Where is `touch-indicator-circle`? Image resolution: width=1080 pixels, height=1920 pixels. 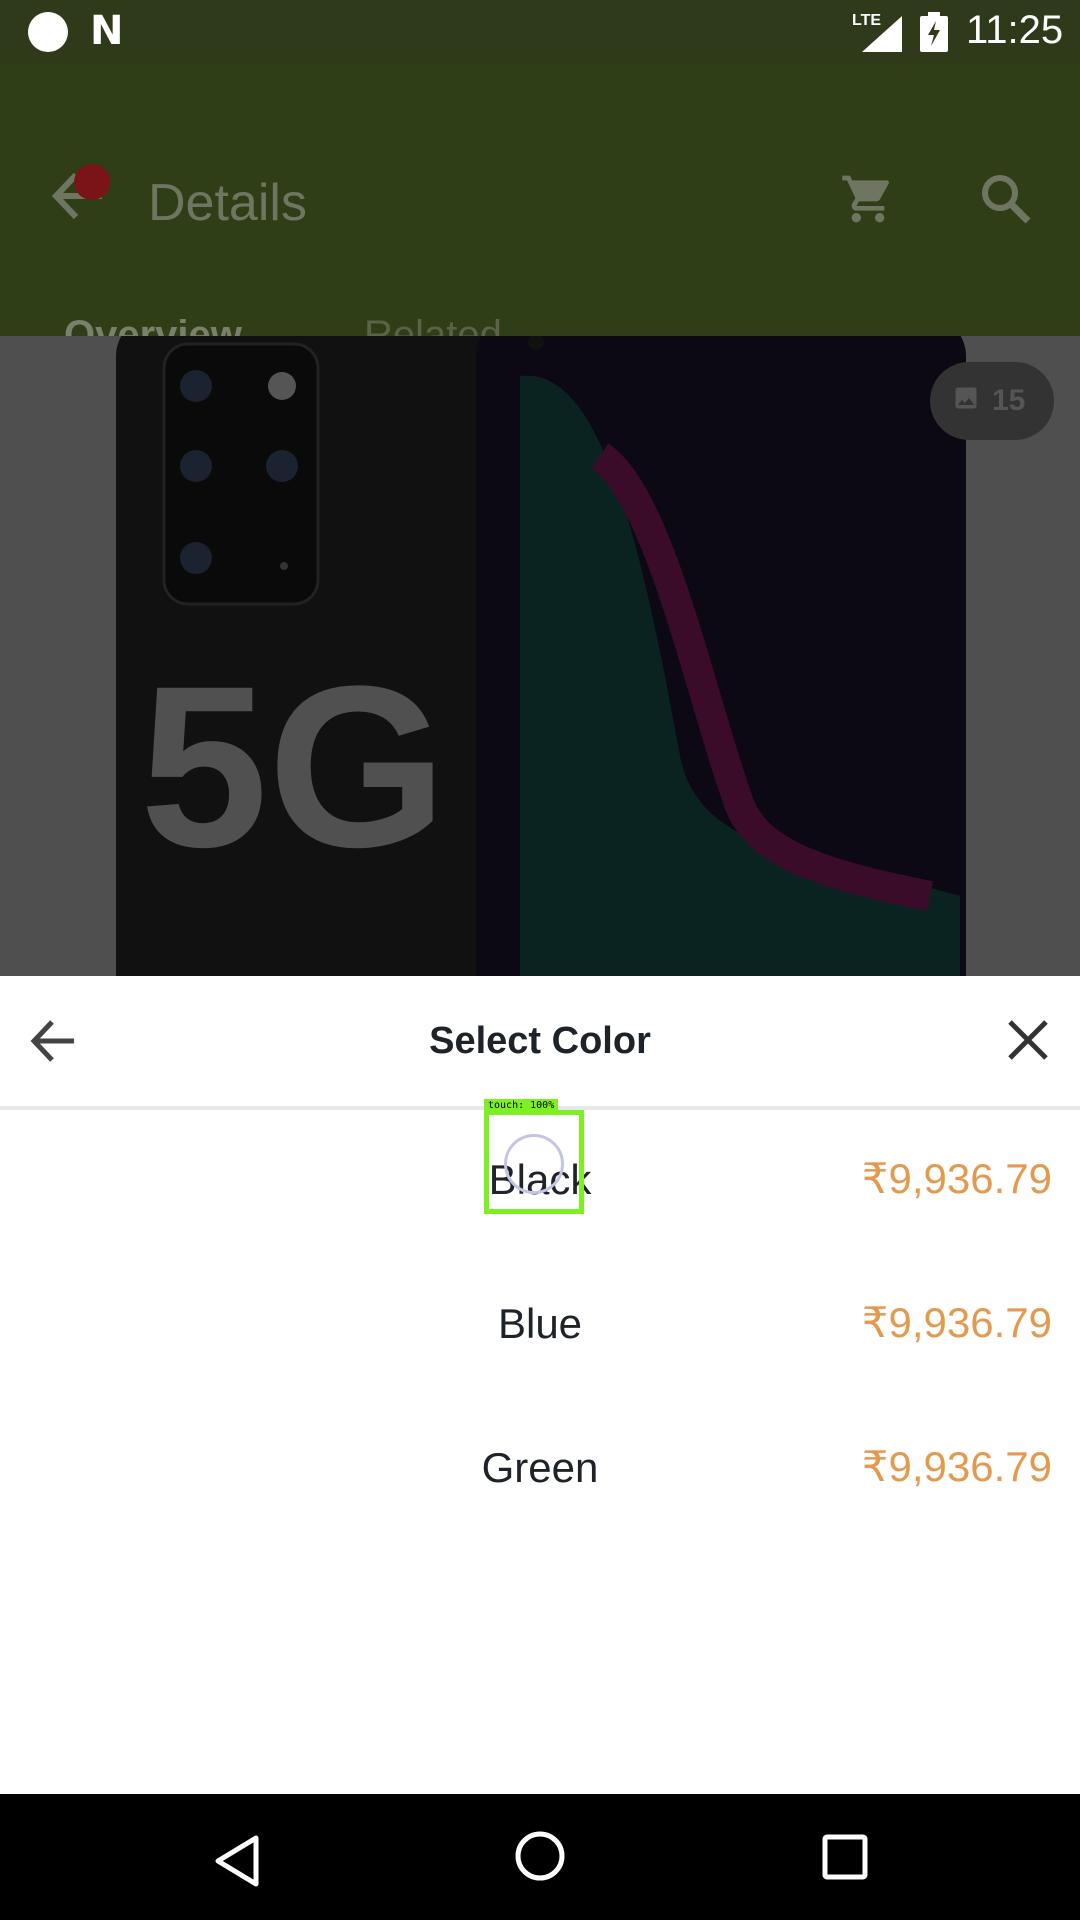 touch-indicator-circle is located at coordinates (534, 1164).